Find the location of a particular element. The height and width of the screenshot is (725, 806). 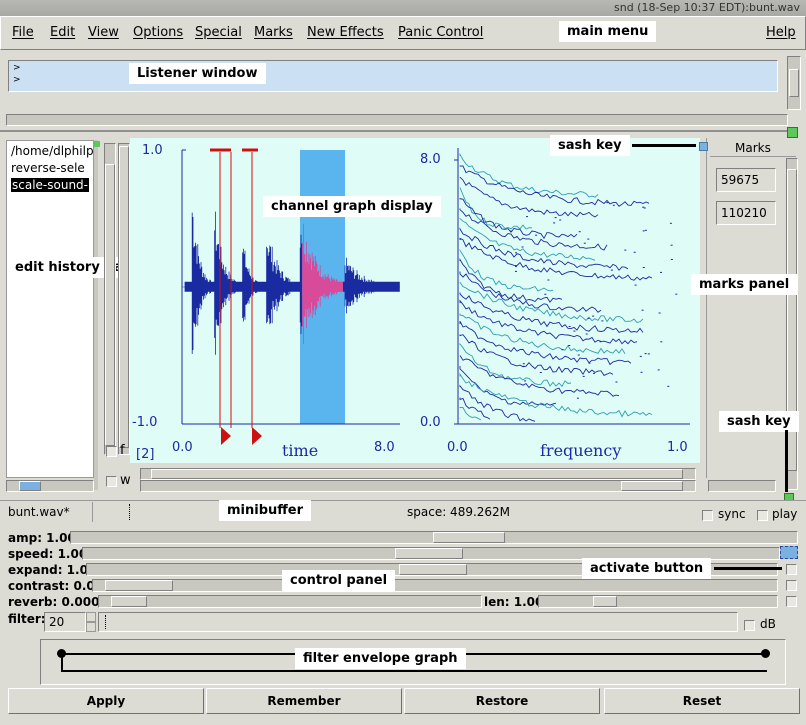

expand-thumb is located at coordinates (433, 569).